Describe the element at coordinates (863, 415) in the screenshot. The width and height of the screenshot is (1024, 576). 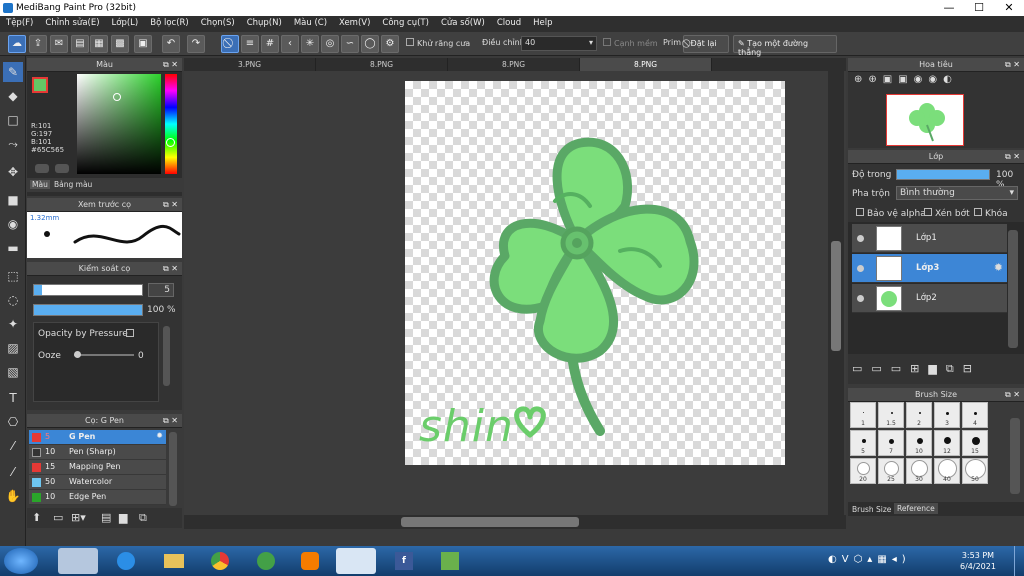
I see `brush-size-cell: 1` at that location.